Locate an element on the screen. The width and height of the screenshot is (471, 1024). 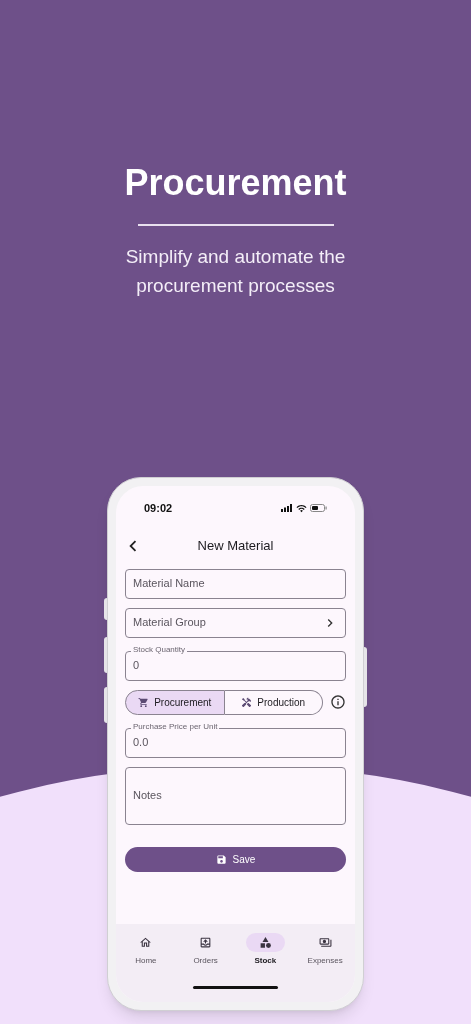
shapes-icon is located at coordinates (265, 942).